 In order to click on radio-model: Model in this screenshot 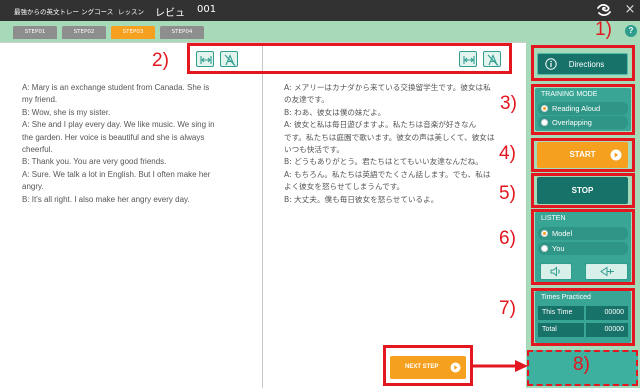, I will do `click(583, 233)`.